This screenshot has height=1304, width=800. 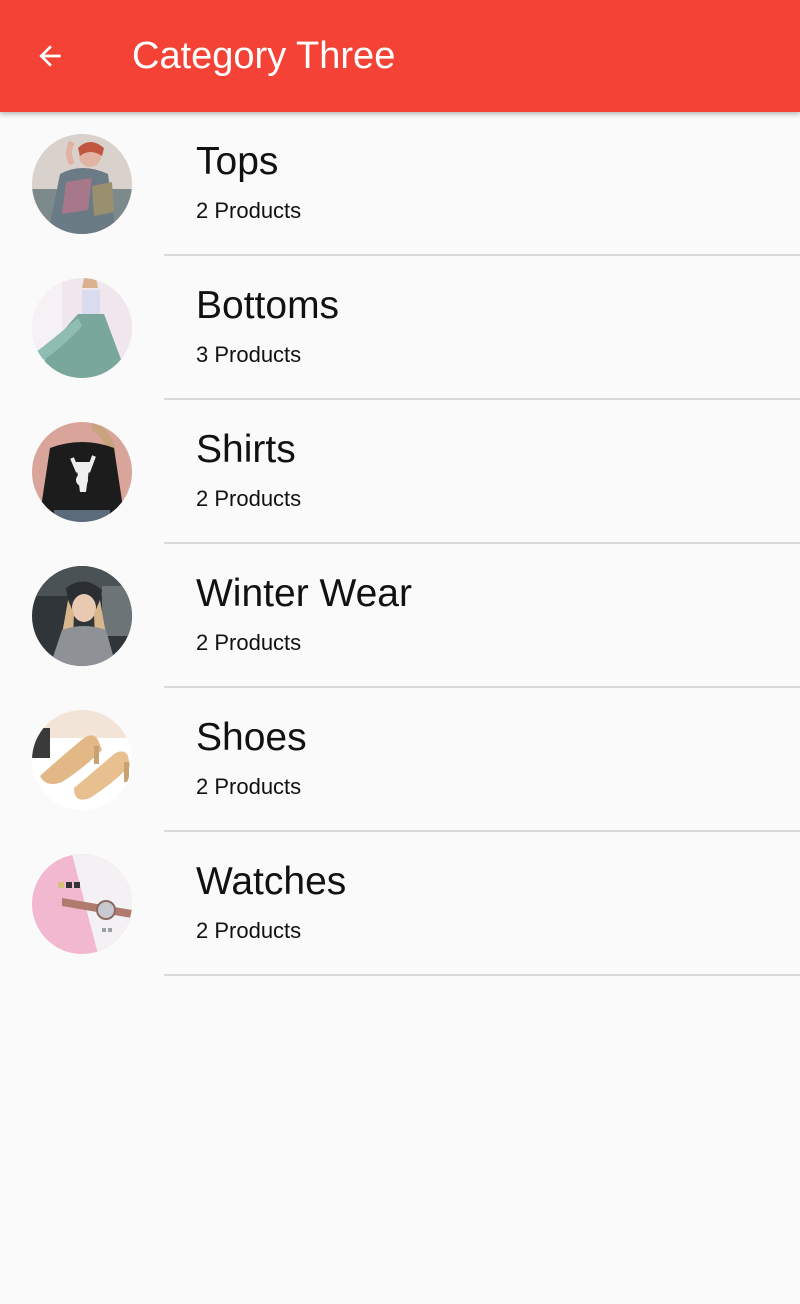 I want to click on arrow-back-icon, so click(x=50, y=56).